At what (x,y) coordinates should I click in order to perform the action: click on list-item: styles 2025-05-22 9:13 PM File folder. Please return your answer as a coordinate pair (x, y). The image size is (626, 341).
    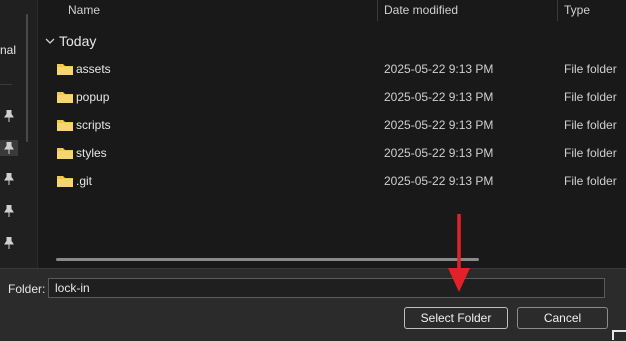
    Looking at the image, I should click on (339, 153).